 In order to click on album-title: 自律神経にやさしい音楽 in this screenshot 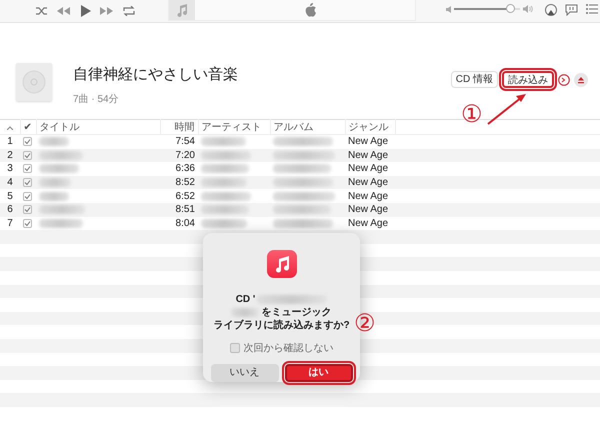, I will do `click(155, 74)`.